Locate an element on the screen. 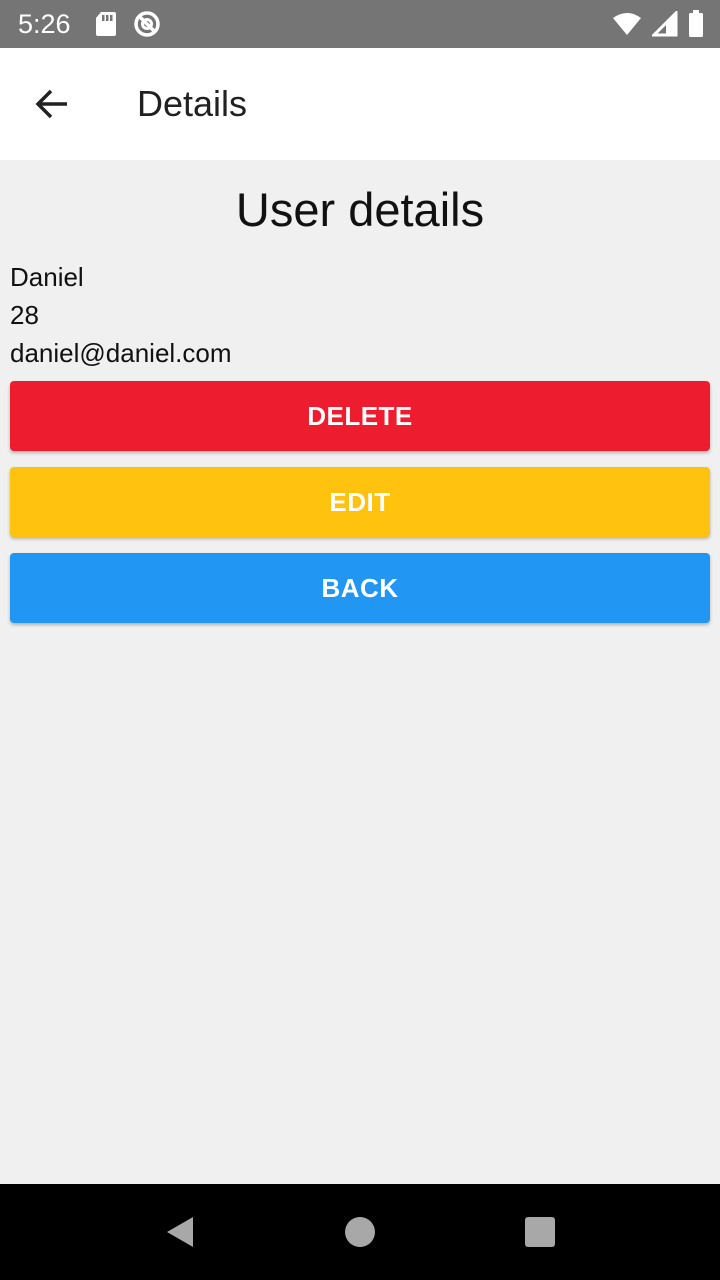  nav-home-icon is located at coordinates (360, 1232).